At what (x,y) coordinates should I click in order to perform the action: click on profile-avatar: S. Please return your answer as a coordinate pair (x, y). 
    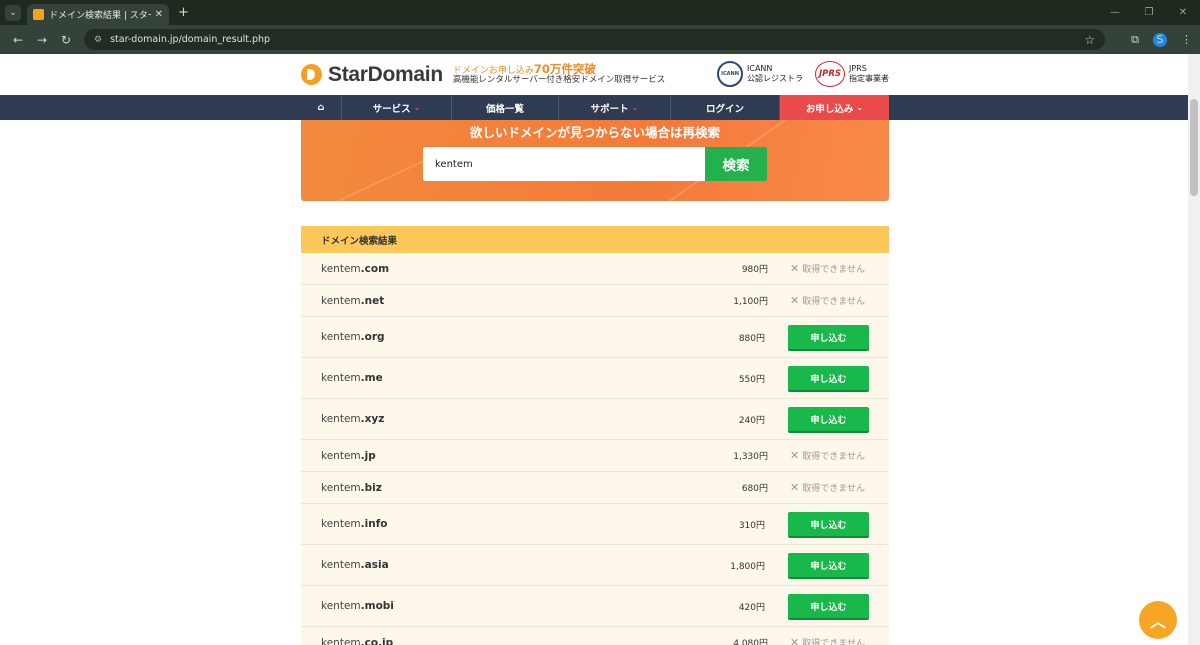
    Looking at the image, I should click on (1160, 39).